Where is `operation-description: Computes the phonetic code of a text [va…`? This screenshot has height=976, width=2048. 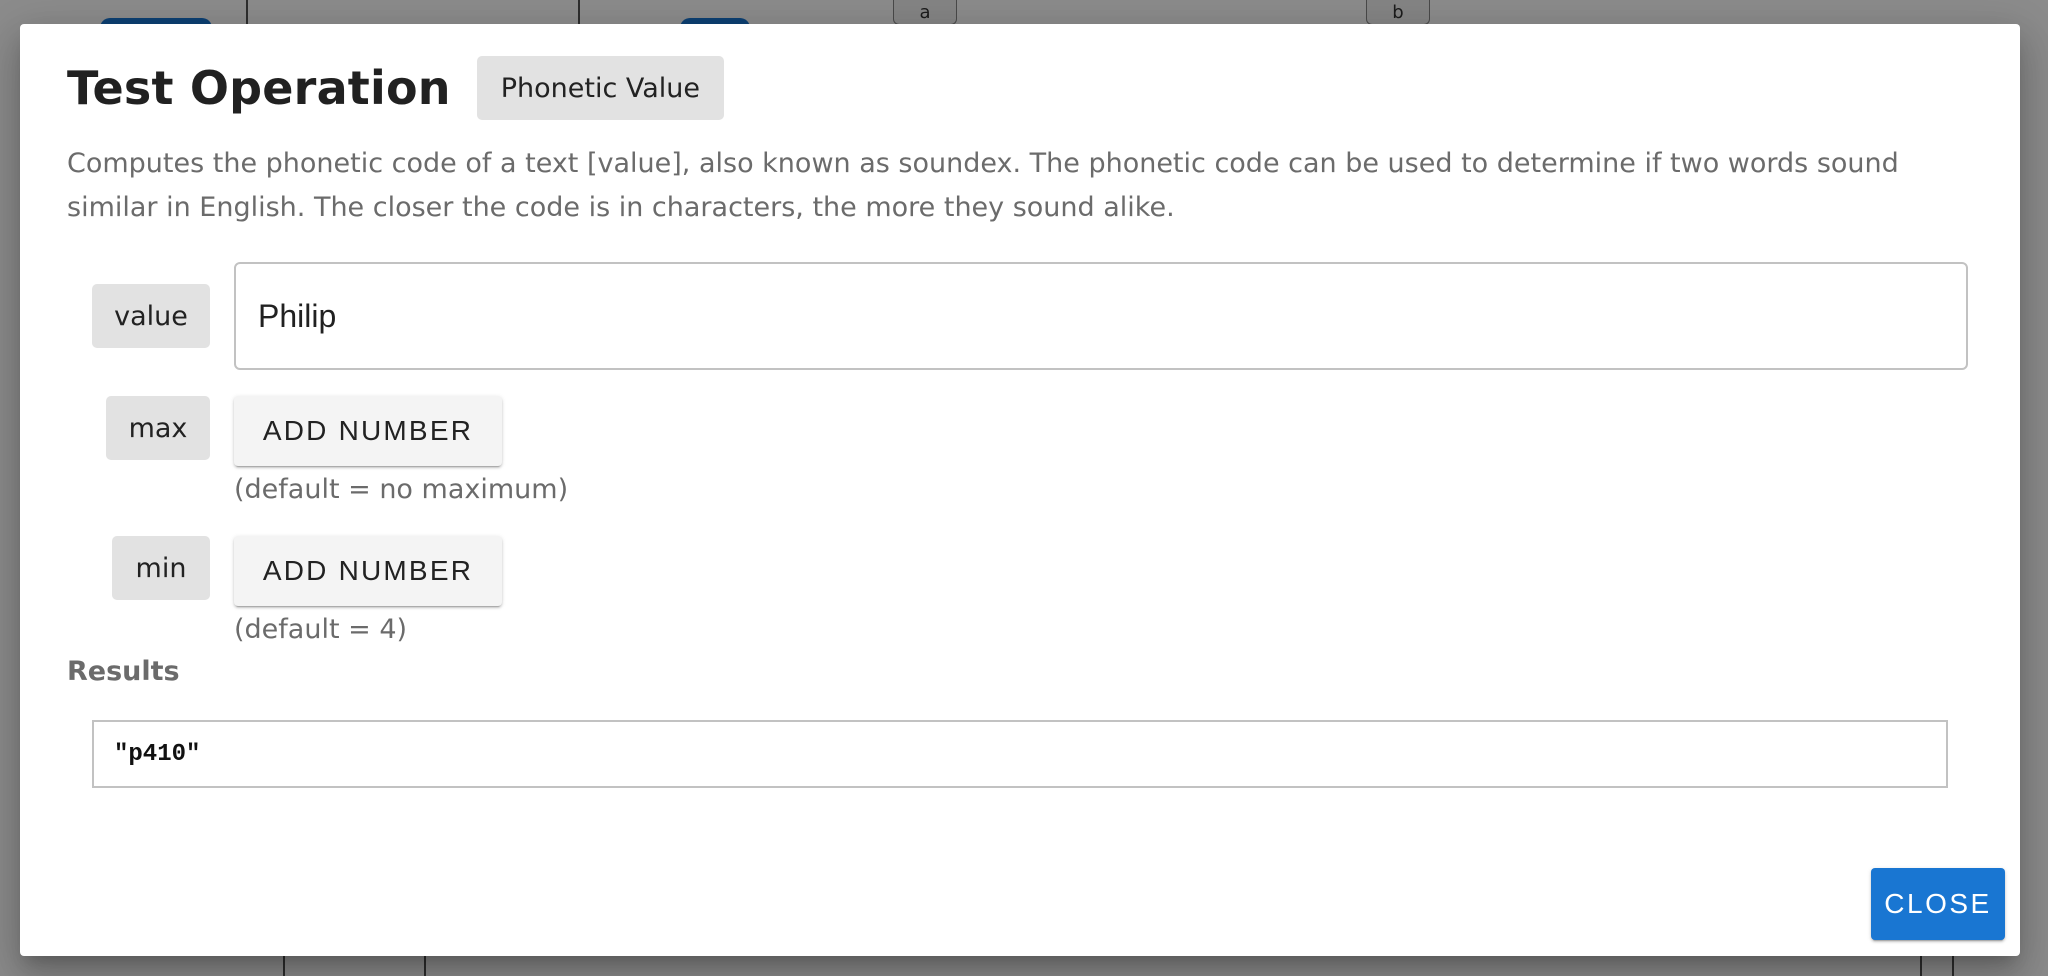 operation-description: Computes the phonetic code of a text [va… is located at coordinates (983, 185).